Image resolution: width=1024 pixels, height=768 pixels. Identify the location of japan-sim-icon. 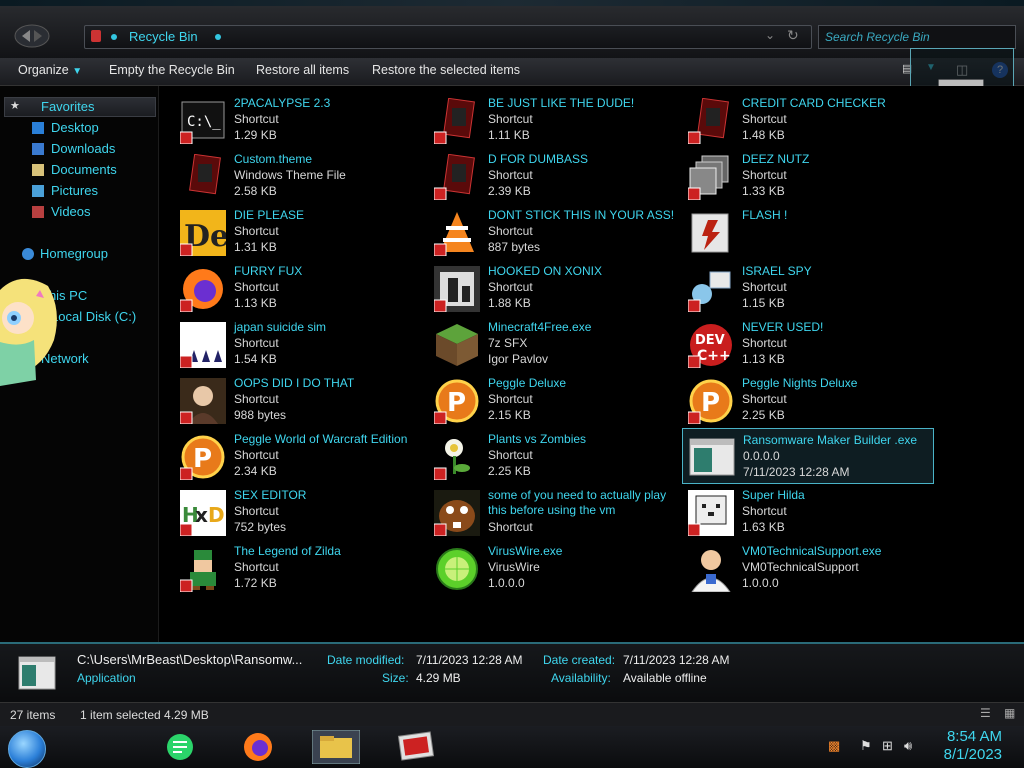
(203, 345).